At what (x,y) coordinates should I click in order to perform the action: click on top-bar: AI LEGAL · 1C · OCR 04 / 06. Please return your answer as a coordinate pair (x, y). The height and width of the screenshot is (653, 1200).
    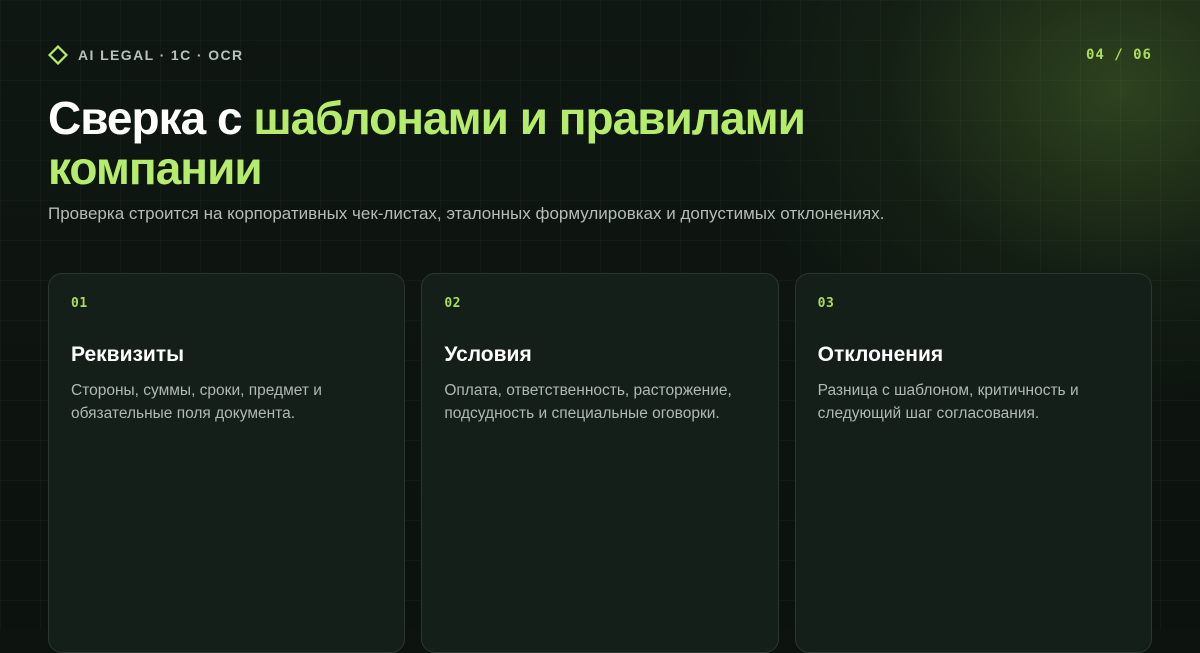
    Looking at the image, I should click on (600, 55).